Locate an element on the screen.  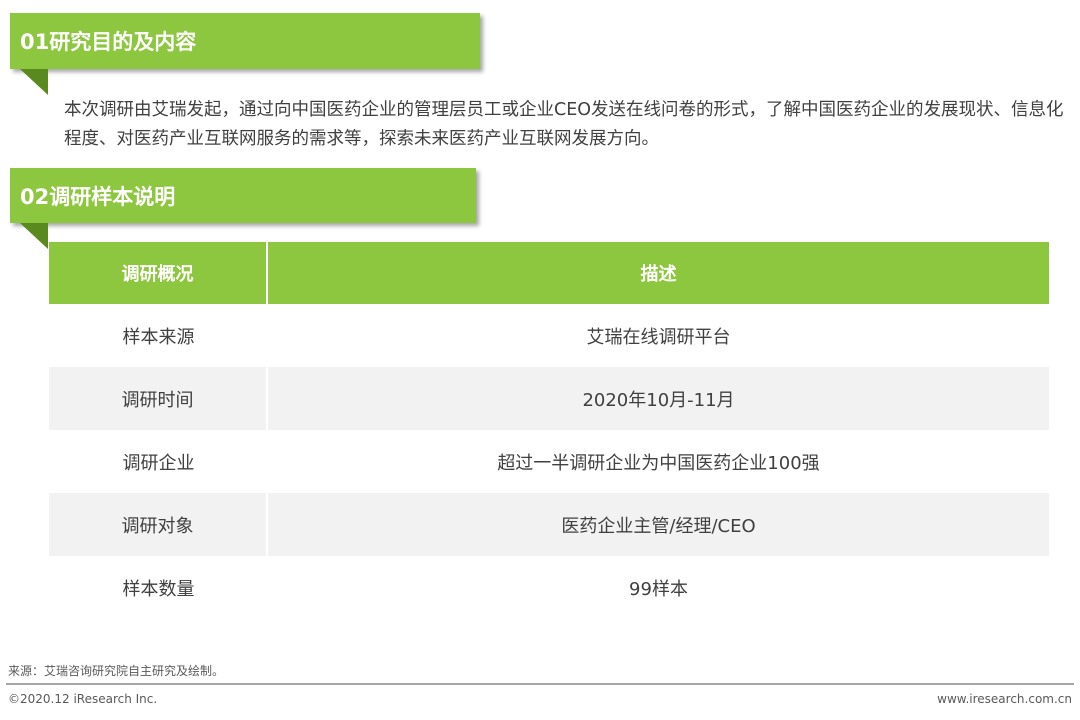
table-cell-label: 样本来源 is located at coordinates (158, 337).